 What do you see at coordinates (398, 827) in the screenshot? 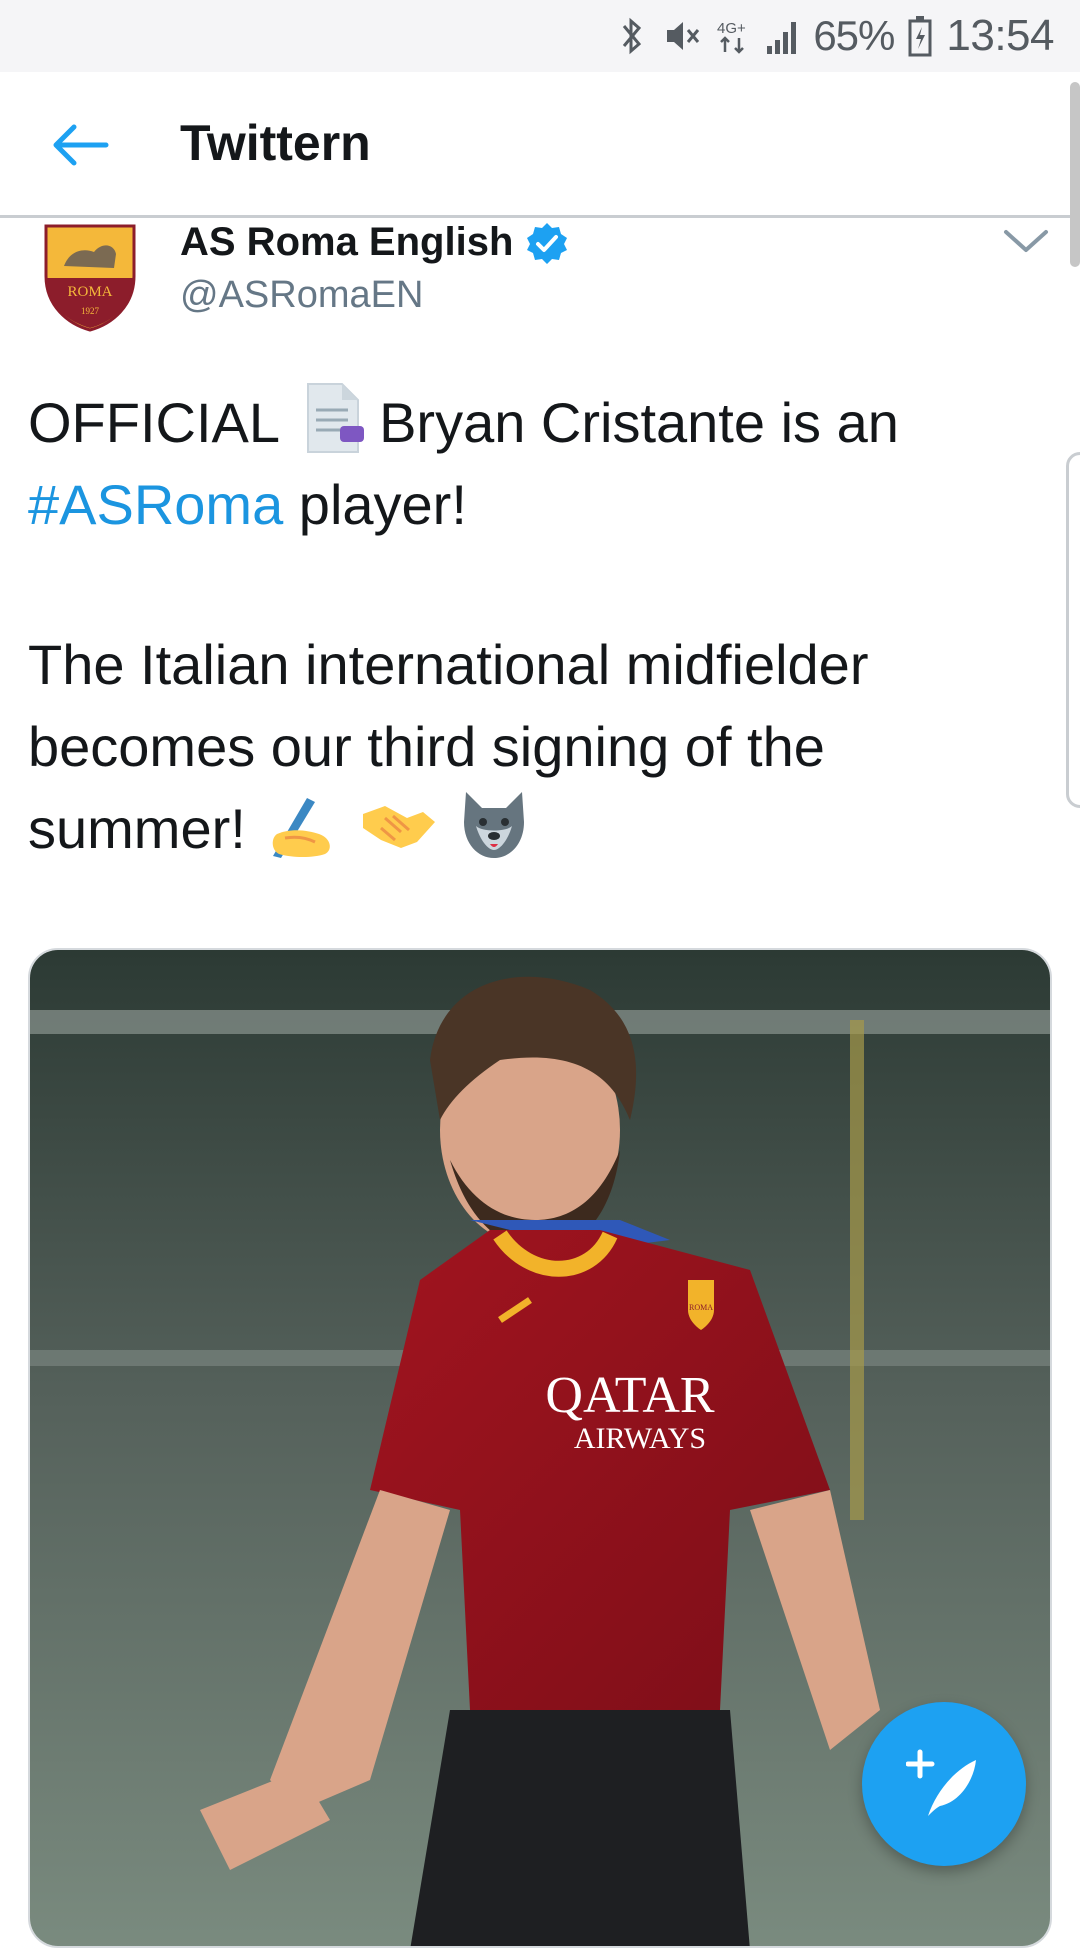
I see `handshake-icon` at bounding box center [398, 827].